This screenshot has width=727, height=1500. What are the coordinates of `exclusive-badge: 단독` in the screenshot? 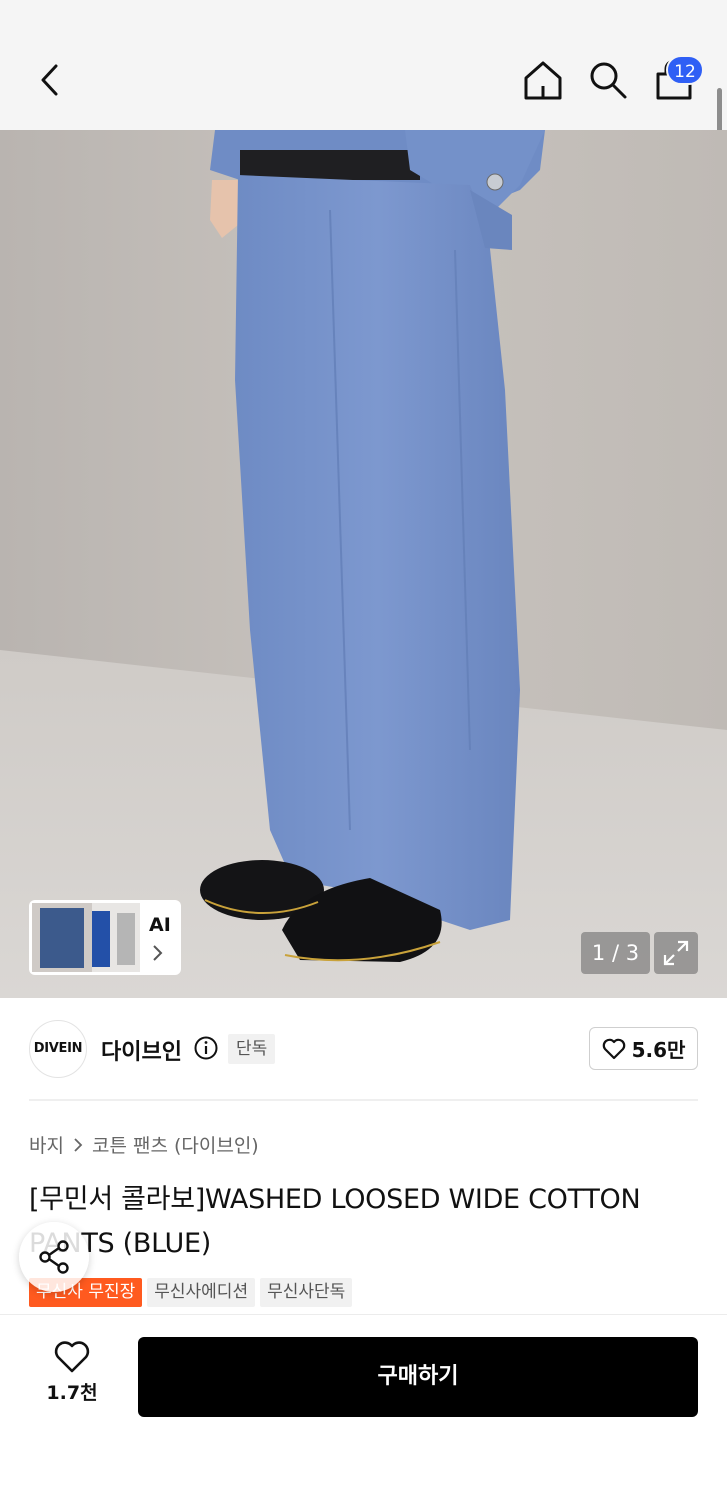 It's located at (252, 1049).